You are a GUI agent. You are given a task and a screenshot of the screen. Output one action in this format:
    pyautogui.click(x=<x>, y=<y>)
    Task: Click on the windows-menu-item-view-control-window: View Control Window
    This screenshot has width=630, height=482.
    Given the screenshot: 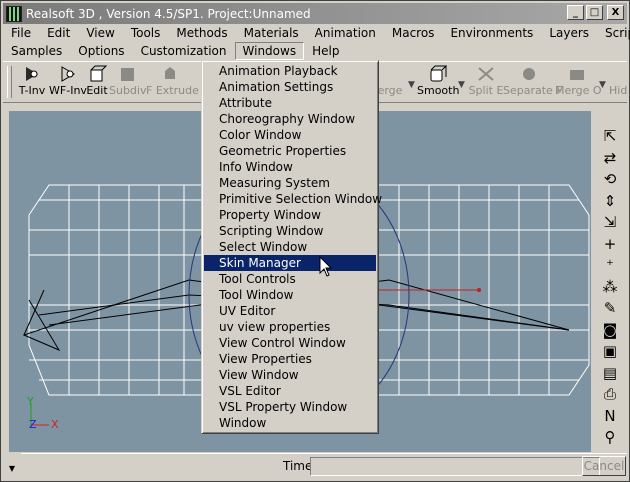 What is the action you would take?
    pyautogui.click(x=290, y=343)
    